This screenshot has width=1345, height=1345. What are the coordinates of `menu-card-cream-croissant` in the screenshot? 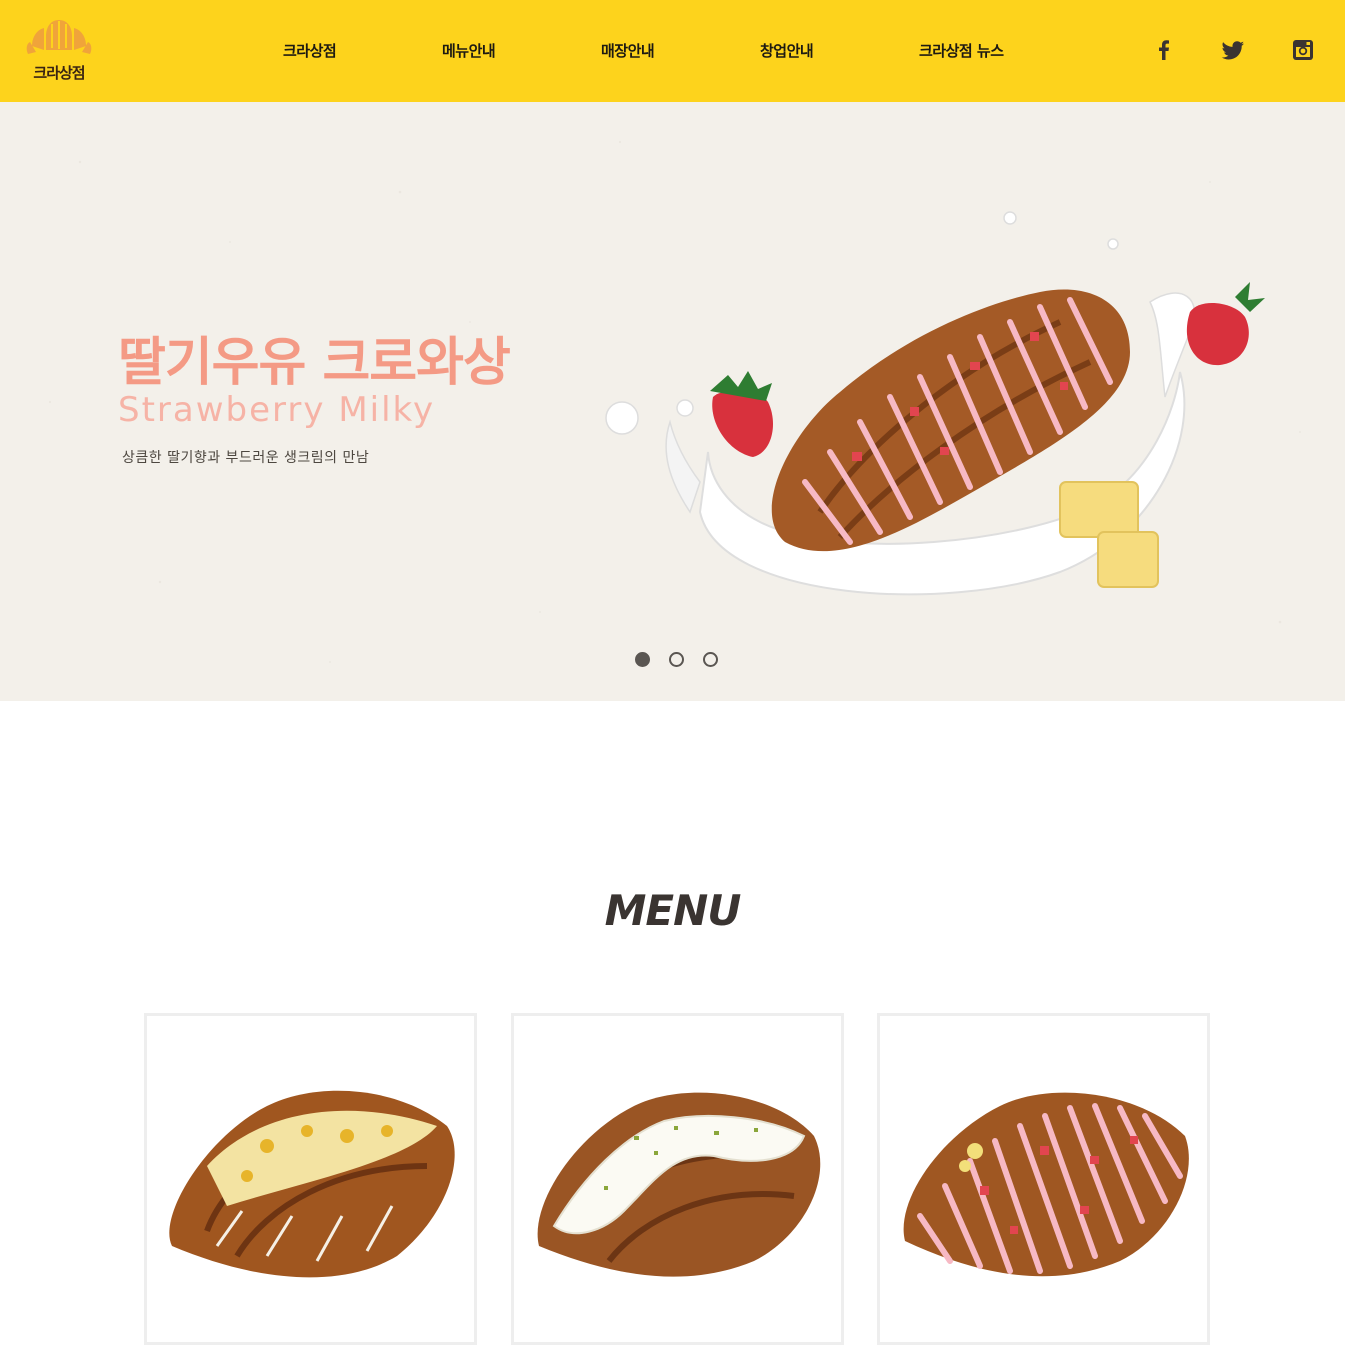 It's located at (677, 1179).